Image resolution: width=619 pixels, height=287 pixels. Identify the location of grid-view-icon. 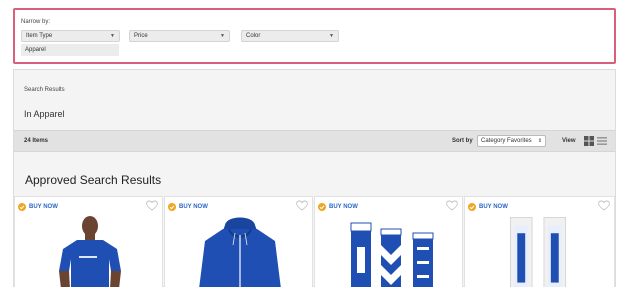
(589, 141).